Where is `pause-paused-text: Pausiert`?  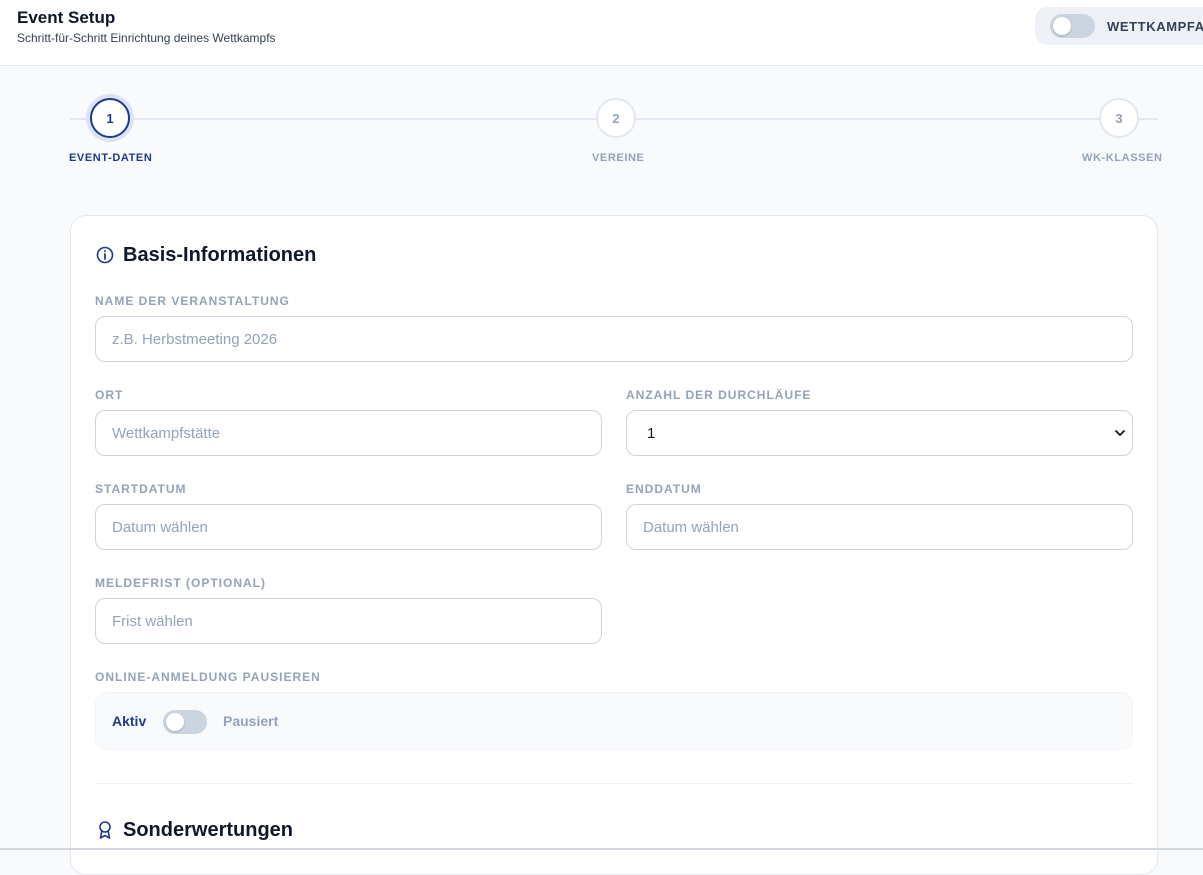
pause-paused-text: Pausiert is located at coordinates (251, 721).